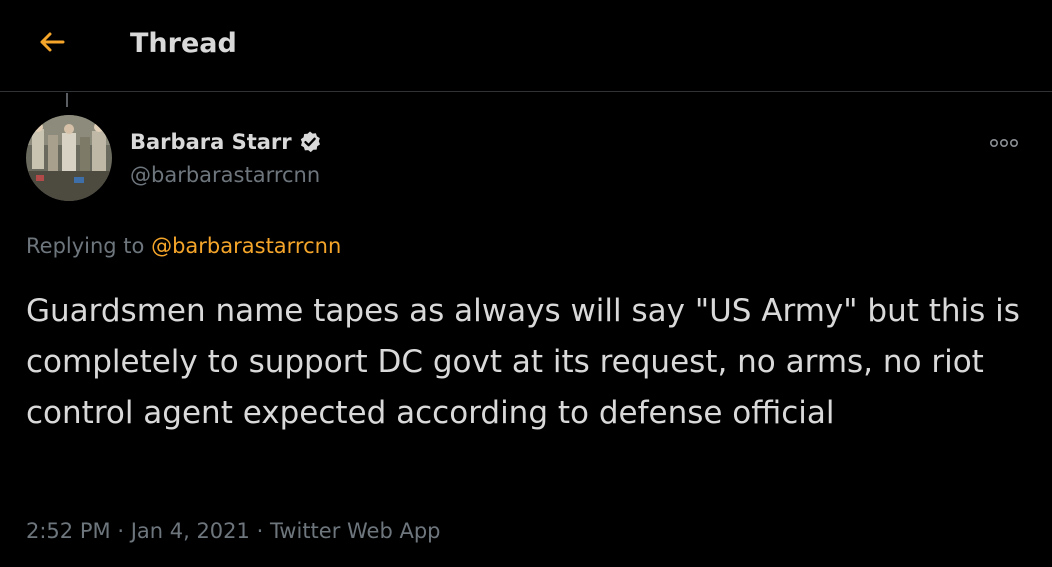 The height and width of the screenshot is (567, 1052). I want to click on tweet-metadata: 2:52 PM · Jan 4, 2021 · Twitter Web App, so click(233, 531).